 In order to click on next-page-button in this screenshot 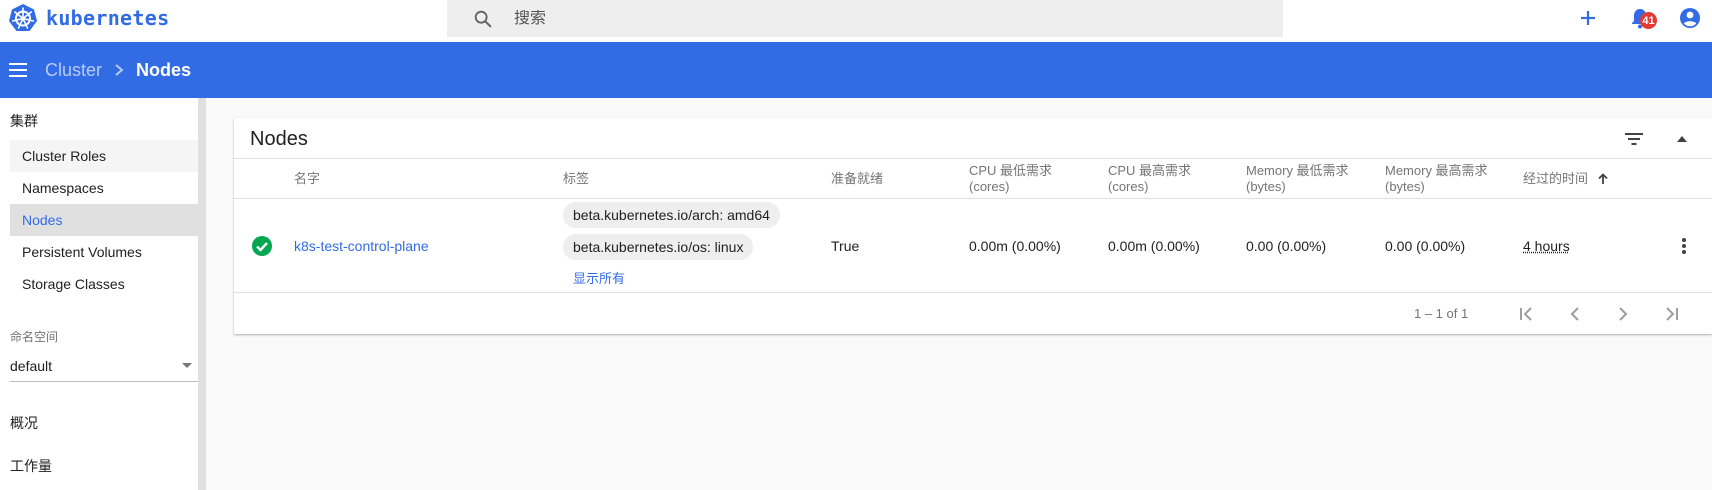, I will do `click(1623, 314)`.